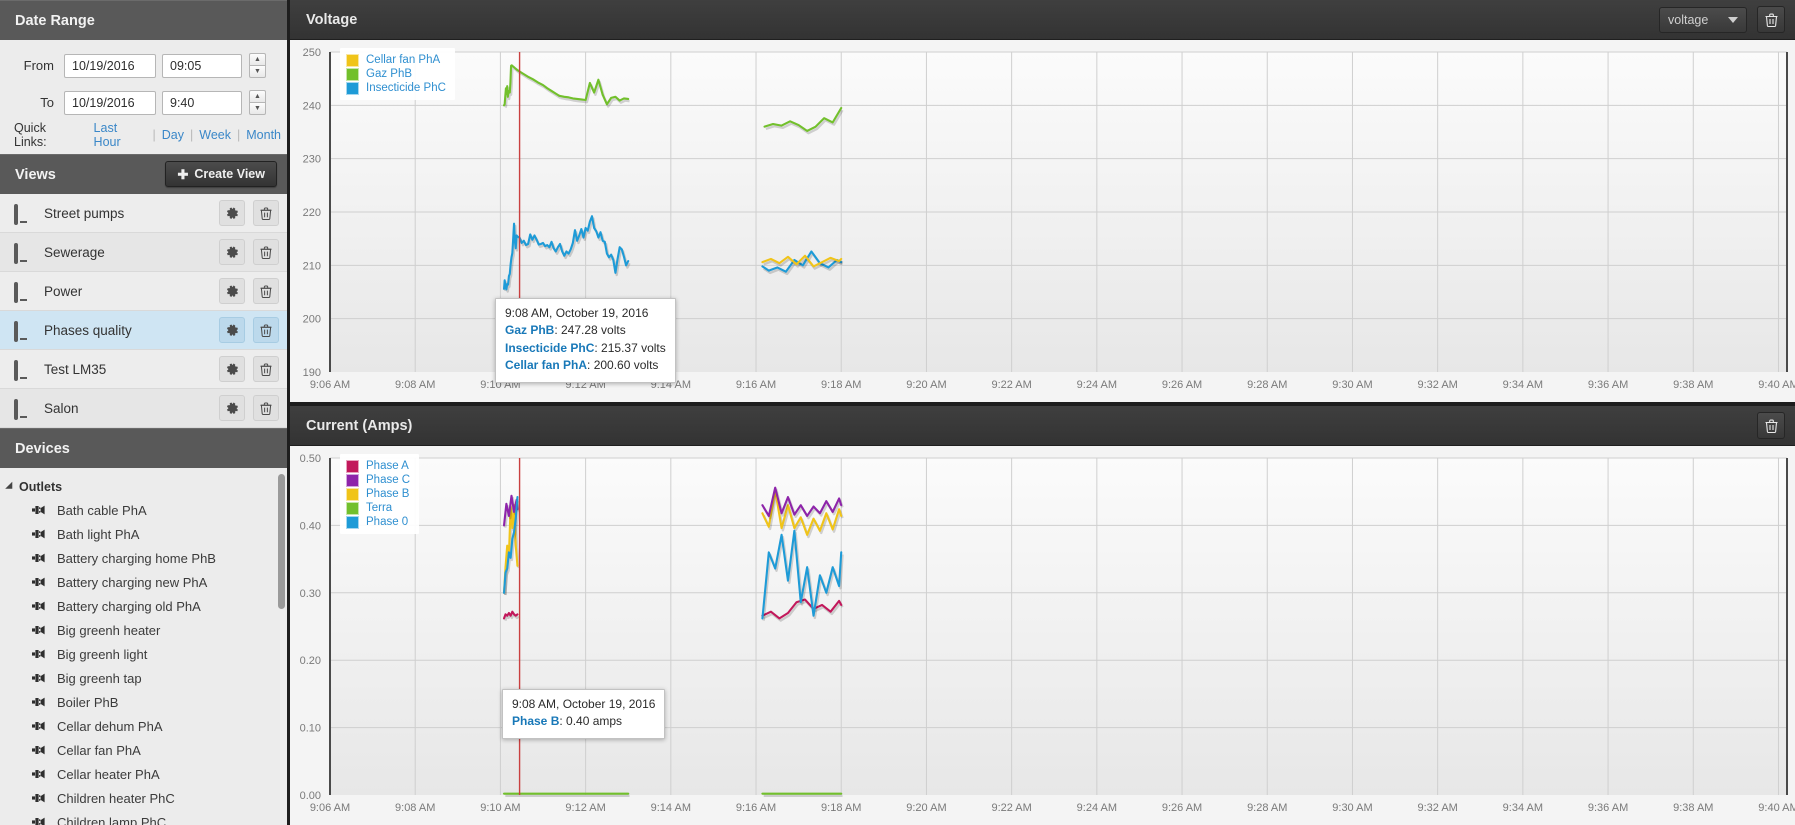 The image size is (1795, 825). I want to click on device-row: Battery charging new PhA, so click(143, 582).